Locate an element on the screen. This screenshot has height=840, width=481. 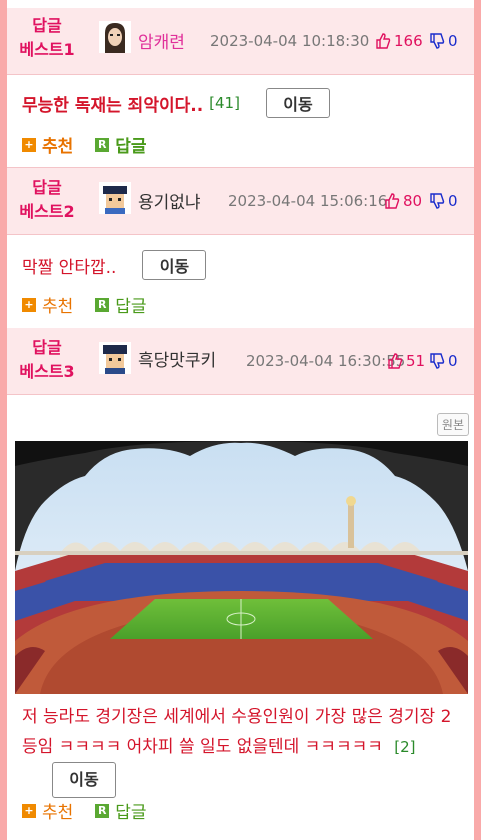
rank-line-2: 베스트3 is located at coordinates (47, 371).